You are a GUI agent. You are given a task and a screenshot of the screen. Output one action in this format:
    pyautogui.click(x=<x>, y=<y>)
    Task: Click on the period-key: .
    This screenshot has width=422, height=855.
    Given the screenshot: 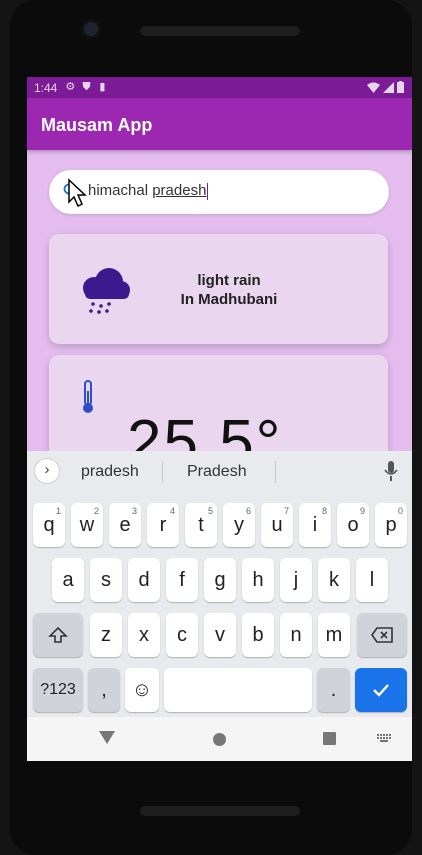 What is the action you would take?
    pyautogui.click(x=333, y=690)
    